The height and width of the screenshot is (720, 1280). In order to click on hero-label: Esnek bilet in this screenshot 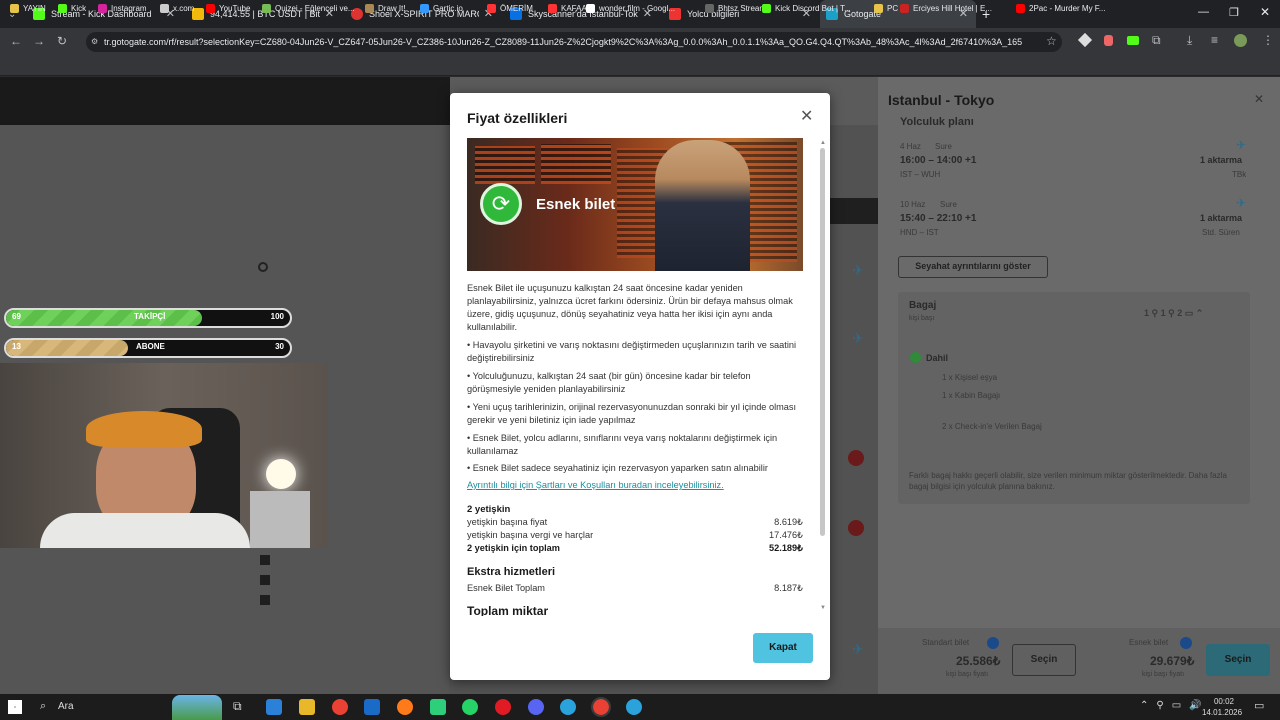, I will do `click(576, 204)`.